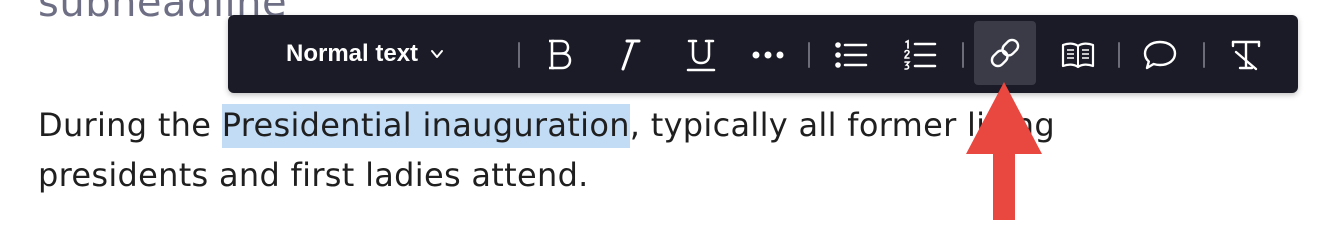  I want to click on italic-button, so click(628, 55).